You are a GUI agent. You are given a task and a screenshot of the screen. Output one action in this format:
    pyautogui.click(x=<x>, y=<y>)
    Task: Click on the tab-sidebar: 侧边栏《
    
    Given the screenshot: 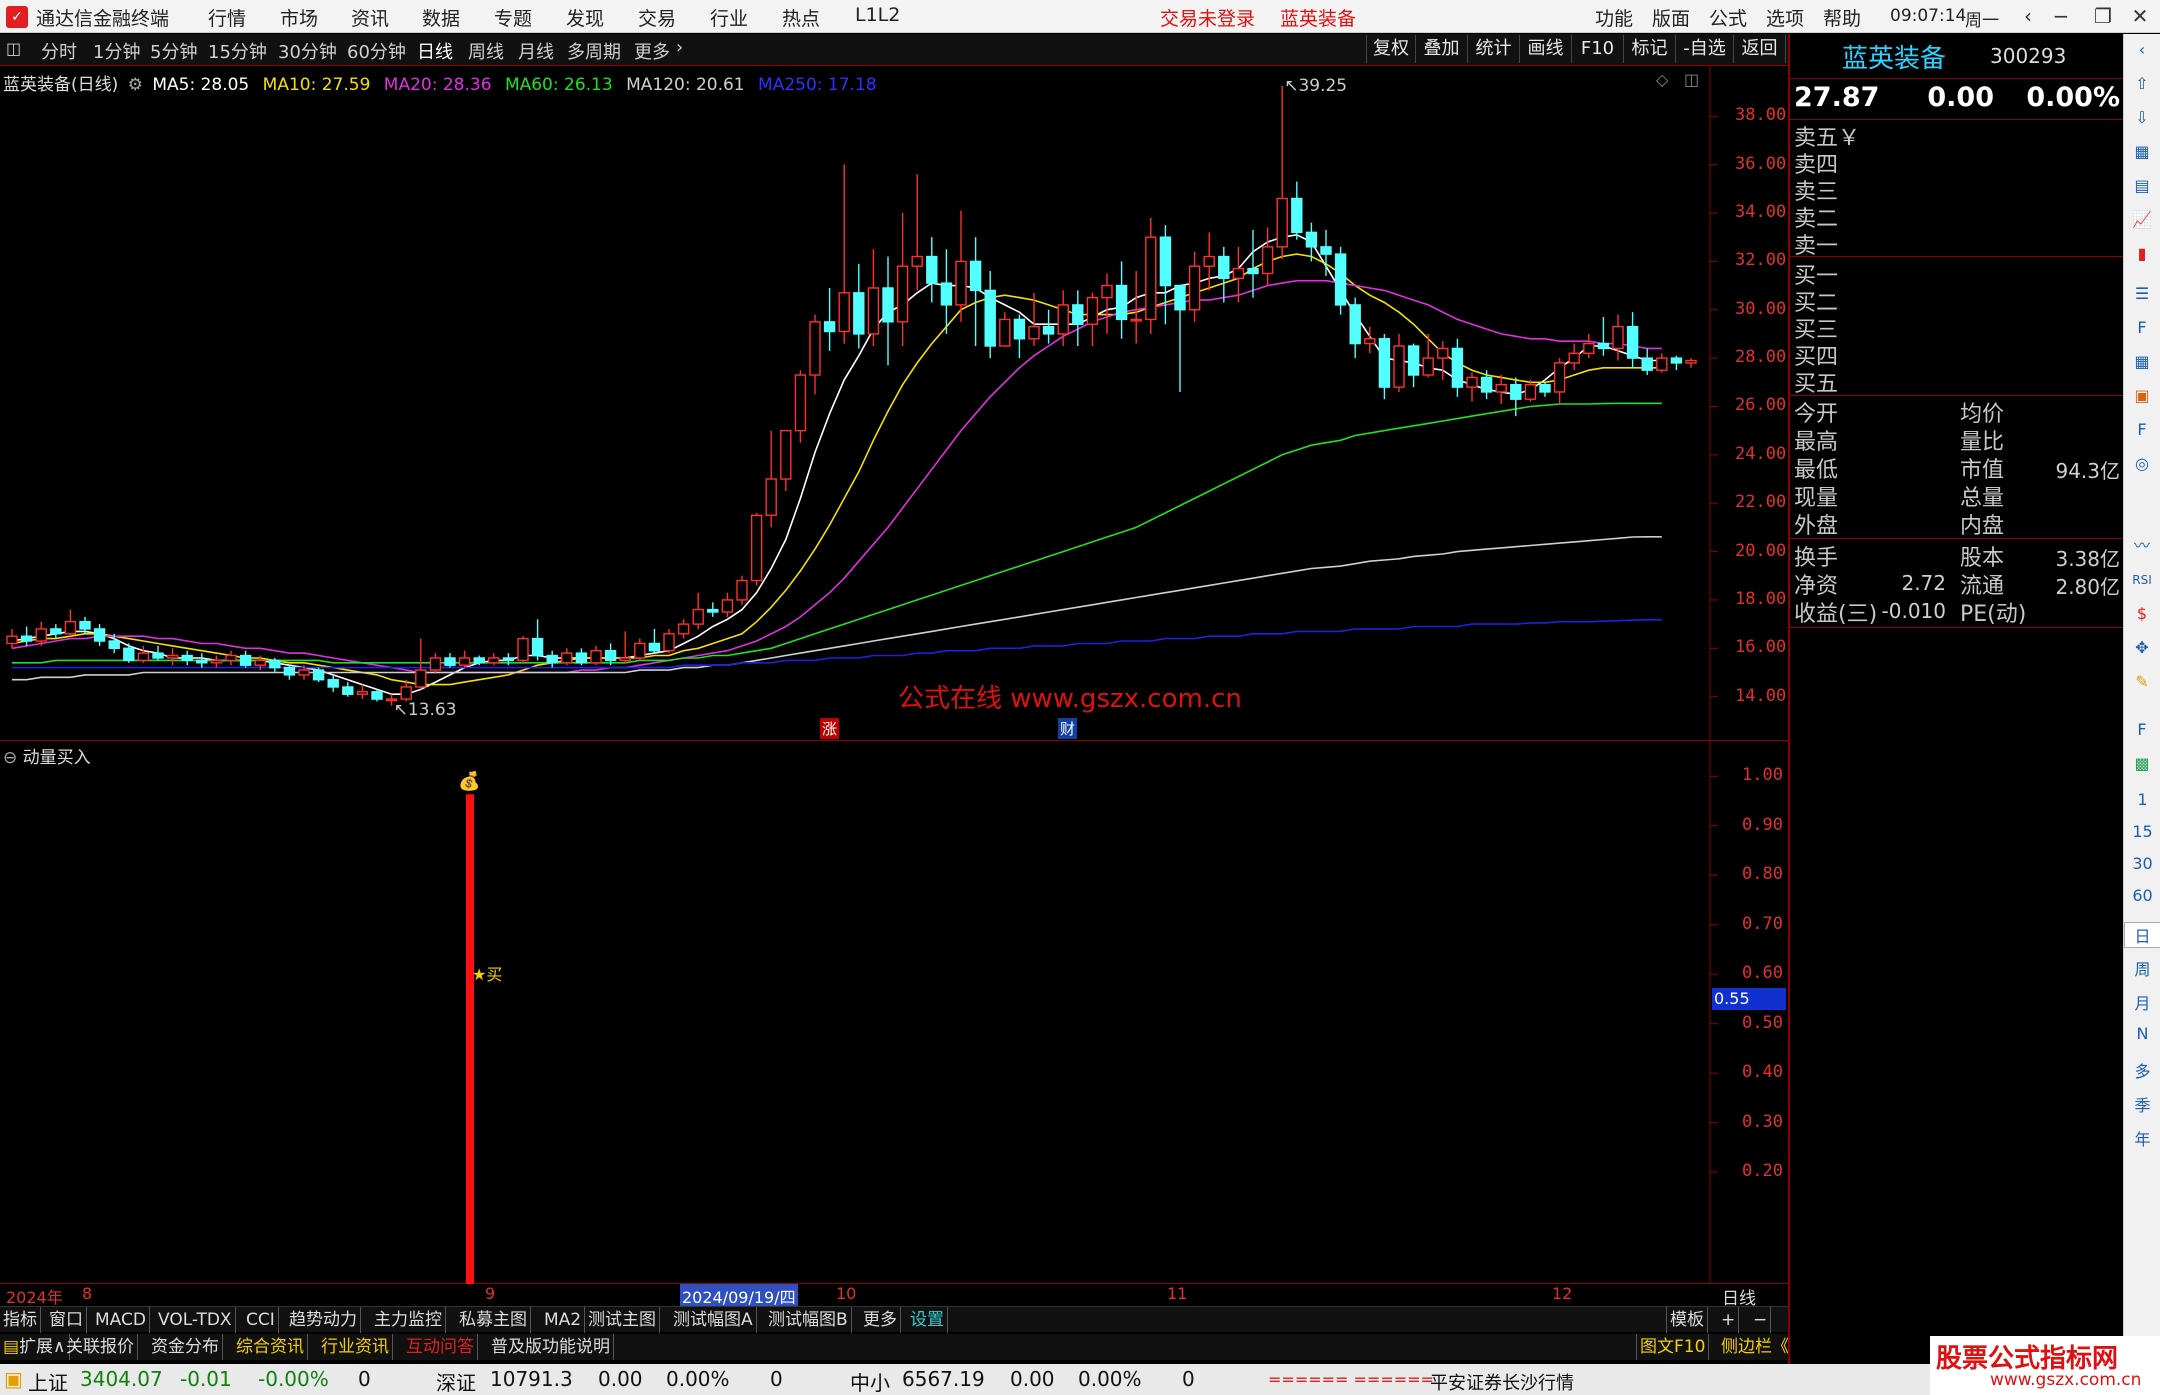 What is the action you would take?
    pyautogui.click(x=1755, y=1347)
    